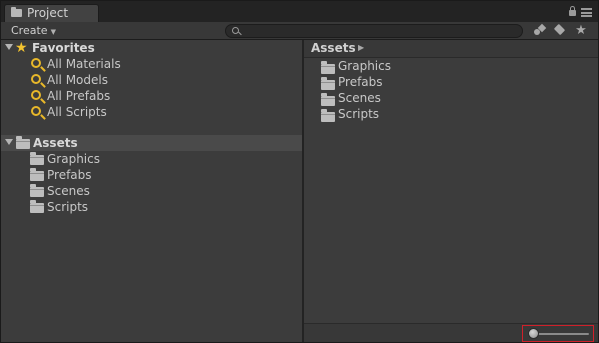 The height and width of the screenshot is (343, 599). Describe the element at coordinates (561, 30) in the screenshot. I see `filter-by-label-icon` at that location.